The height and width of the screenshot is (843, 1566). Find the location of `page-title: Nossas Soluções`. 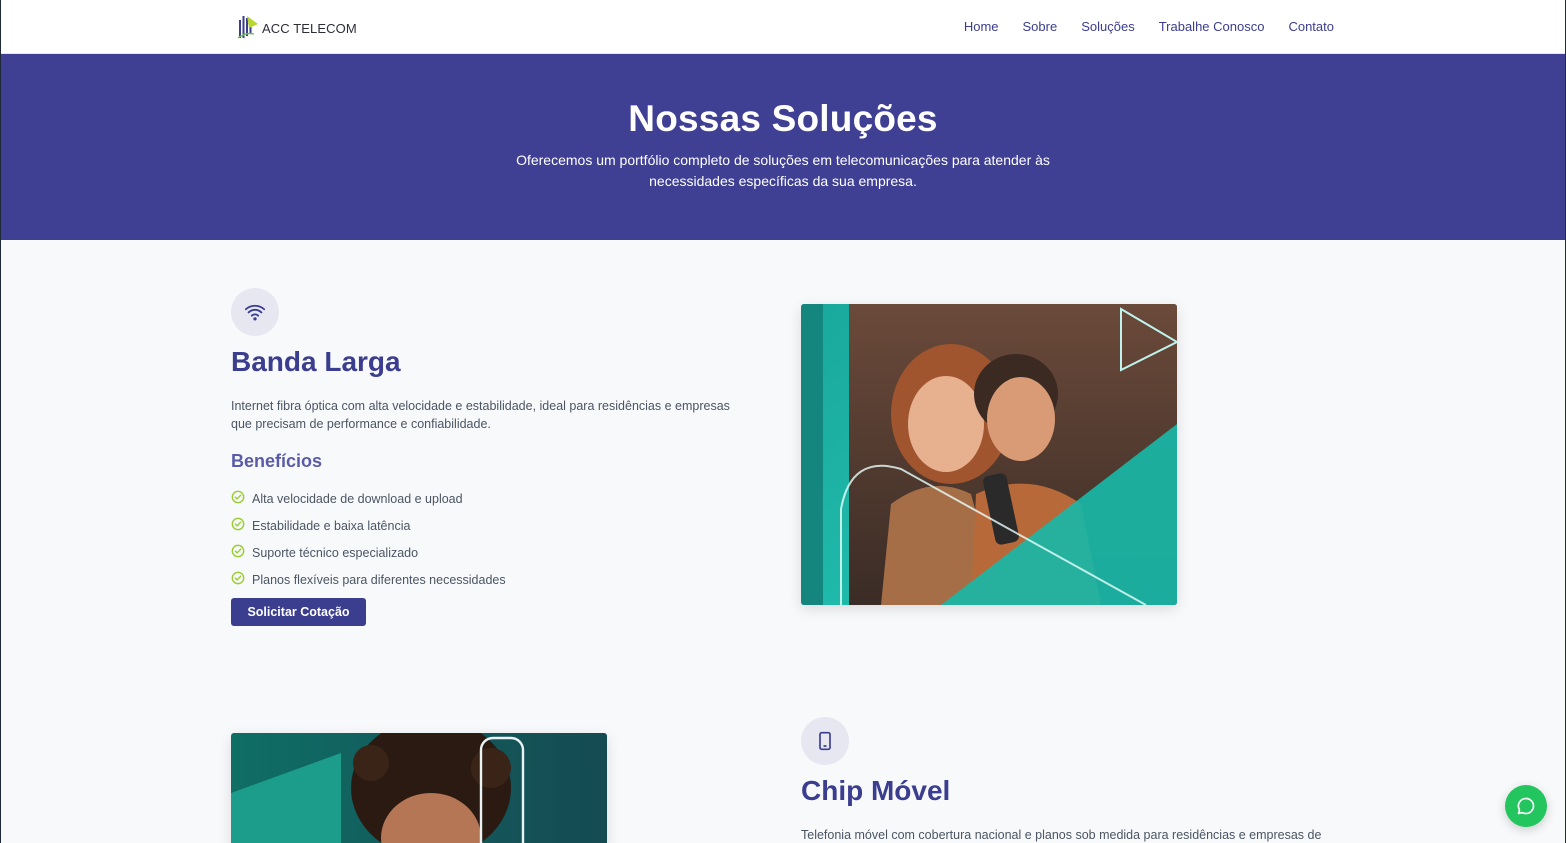

page-title: Nossas Soluções is located at coordinates (783, 118).